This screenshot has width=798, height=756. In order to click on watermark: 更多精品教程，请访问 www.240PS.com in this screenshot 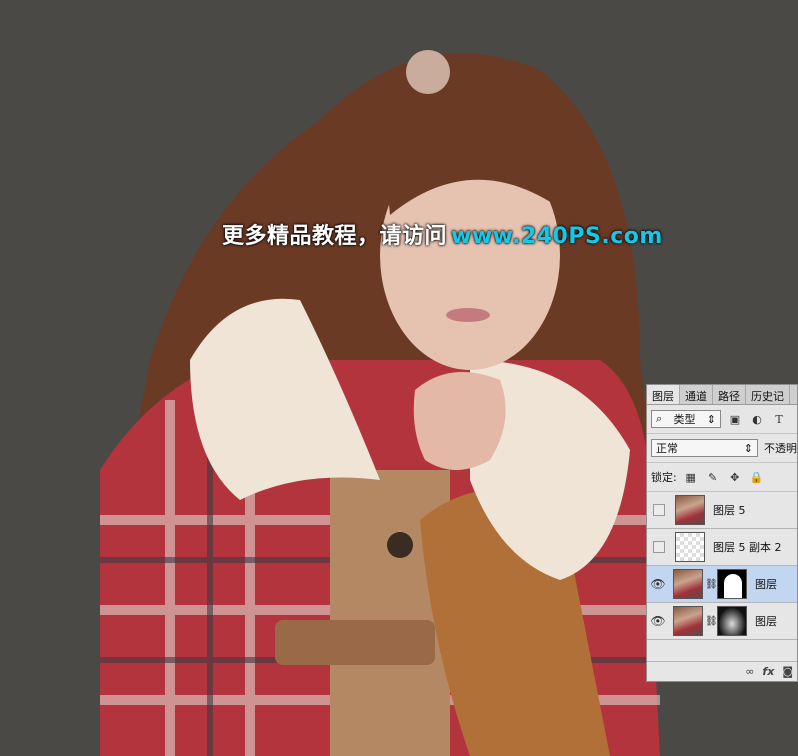, I will do `click(442, 234)`.